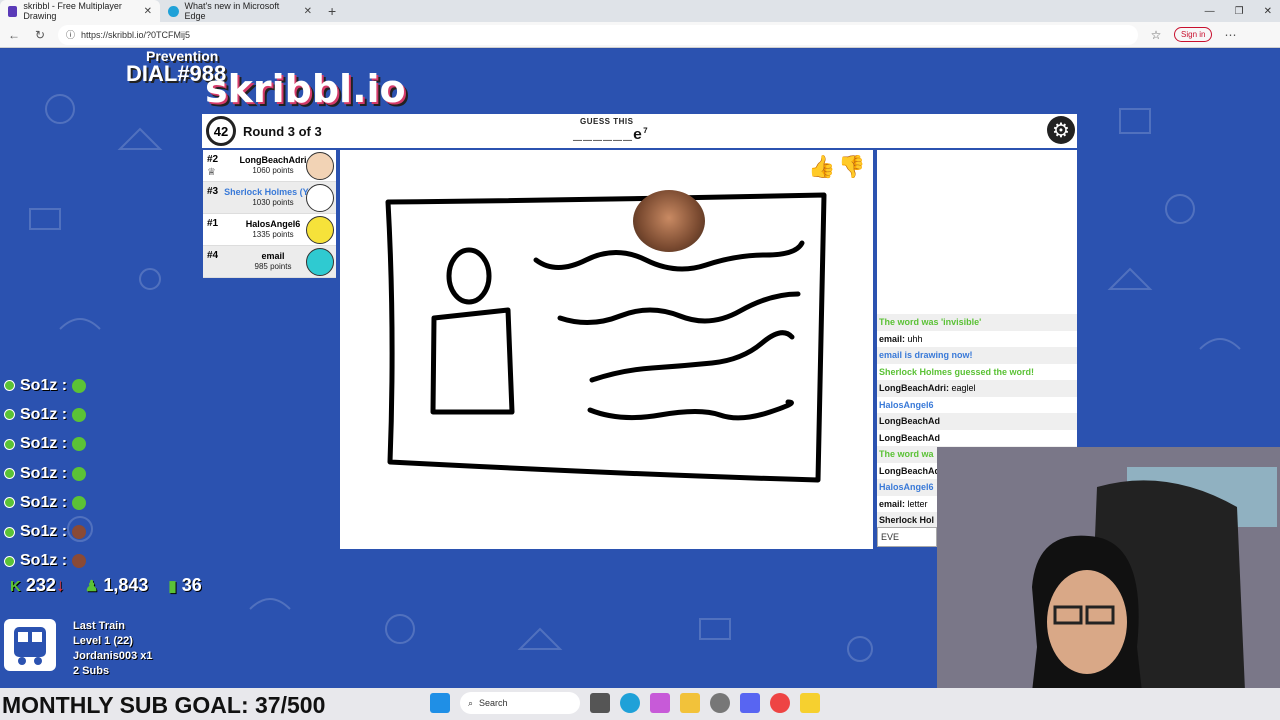  What do you see at coordinates (185, 585) in the screenshot?
I see `stat-viewers: ▮ 36` at bounding box center [185, 585].